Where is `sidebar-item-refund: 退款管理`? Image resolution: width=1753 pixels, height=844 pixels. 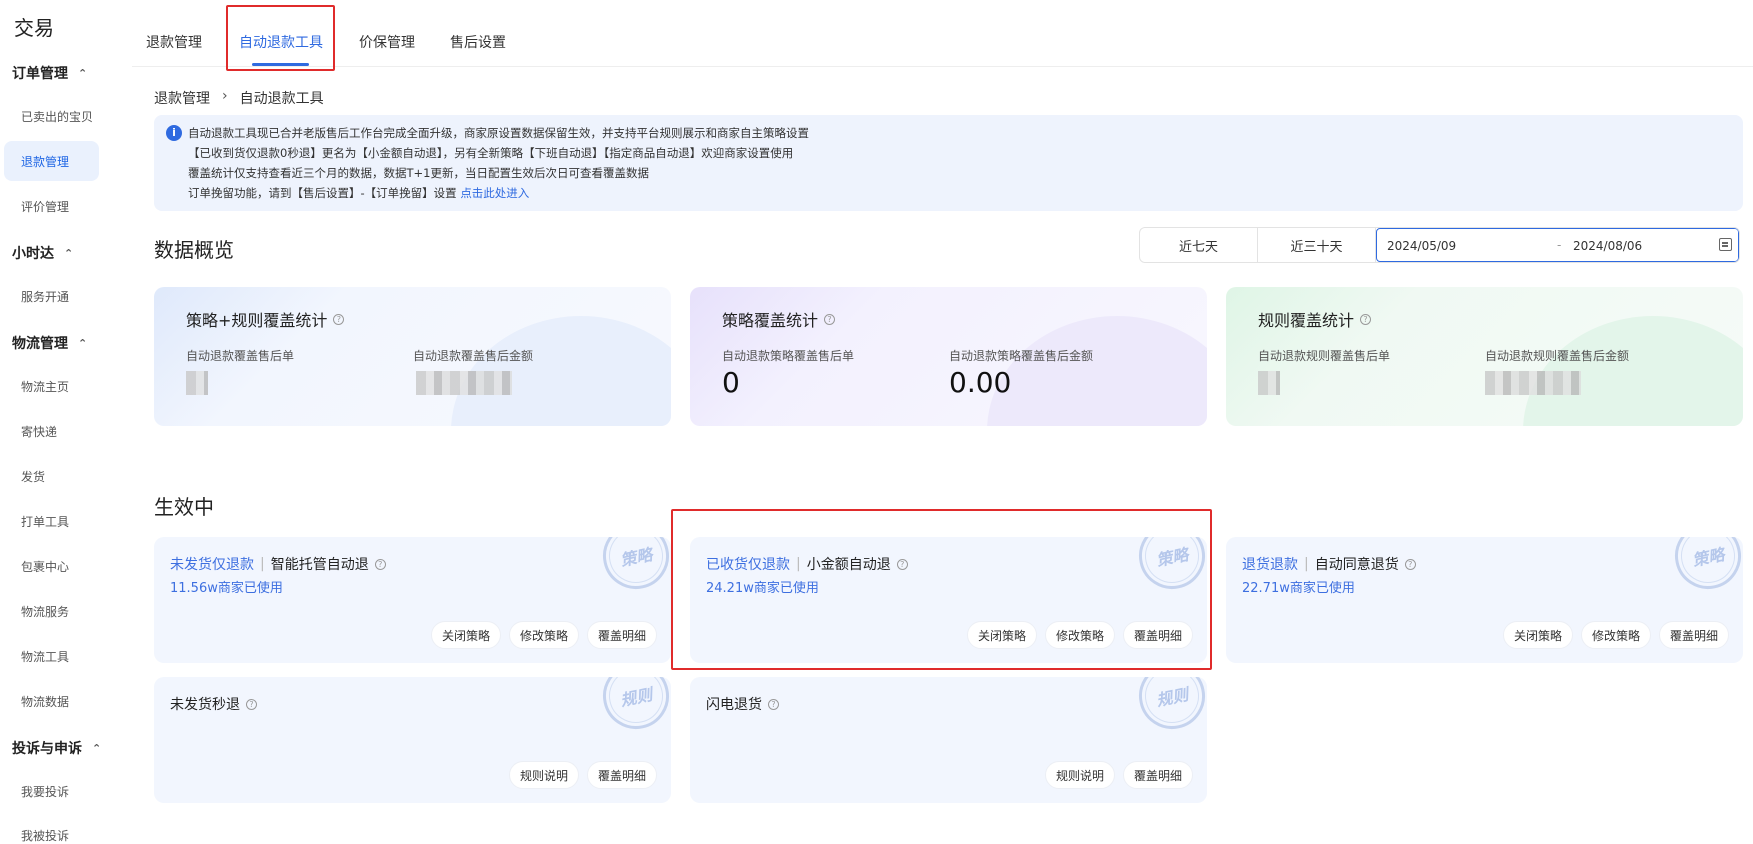
sidebar-item-refund: 退款管理 is located at coordinates (45, 161).